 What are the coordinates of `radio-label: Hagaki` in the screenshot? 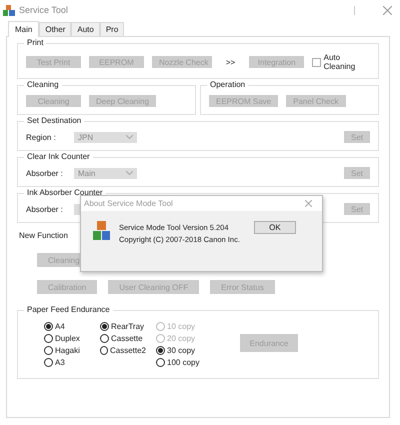 It's located at (67, 350).